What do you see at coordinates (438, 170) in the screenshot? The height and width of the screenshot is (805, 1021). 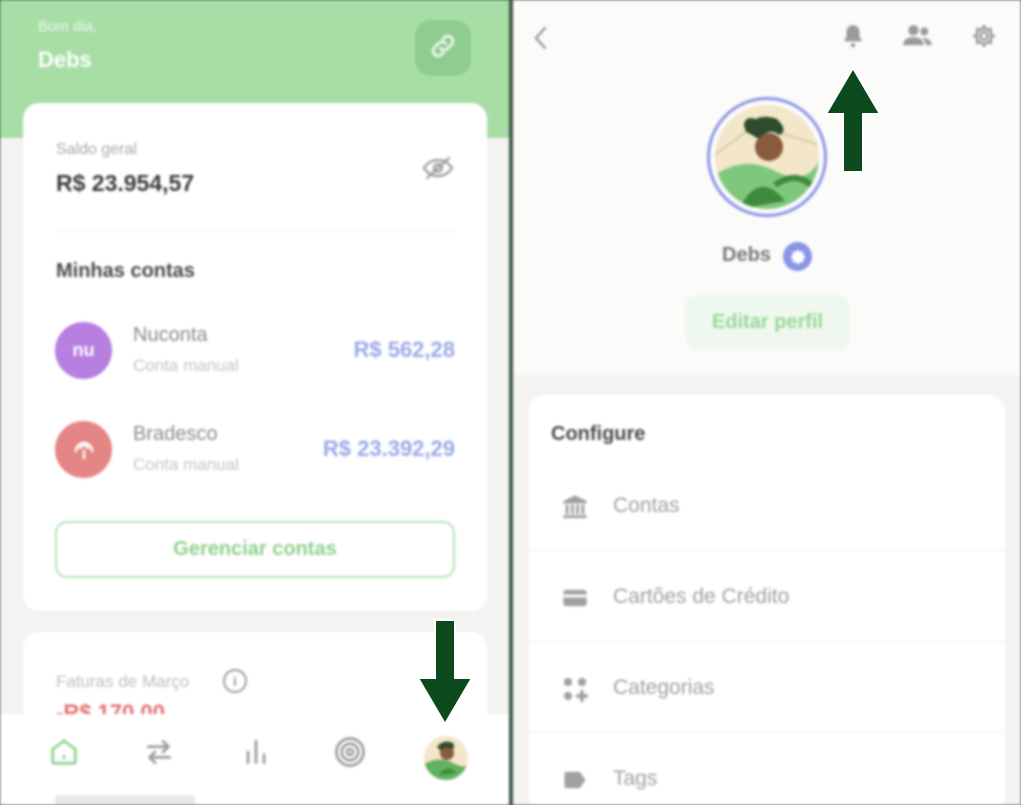 I see `hide-balance-eye-icon` at bounding box center [438, 170].